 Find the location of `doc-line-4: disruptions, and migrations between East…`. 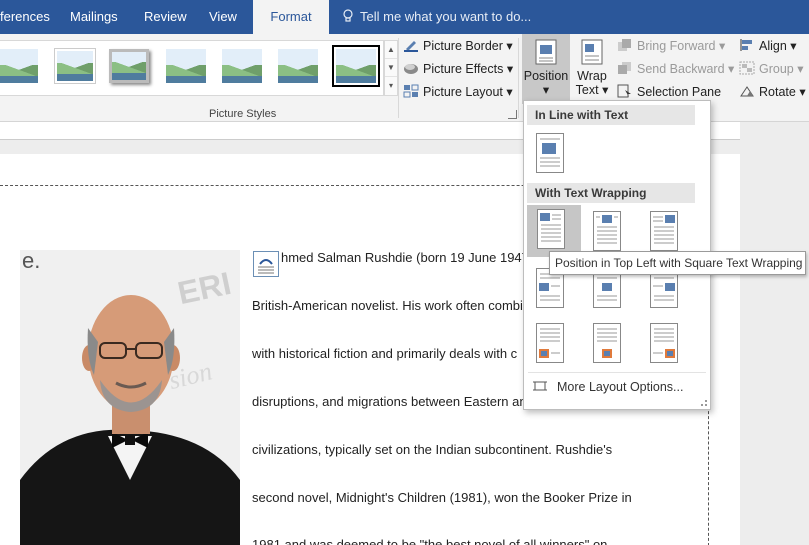

doc-line-4: disruptions, and migrations between East… is located at coordinates (389, 401).